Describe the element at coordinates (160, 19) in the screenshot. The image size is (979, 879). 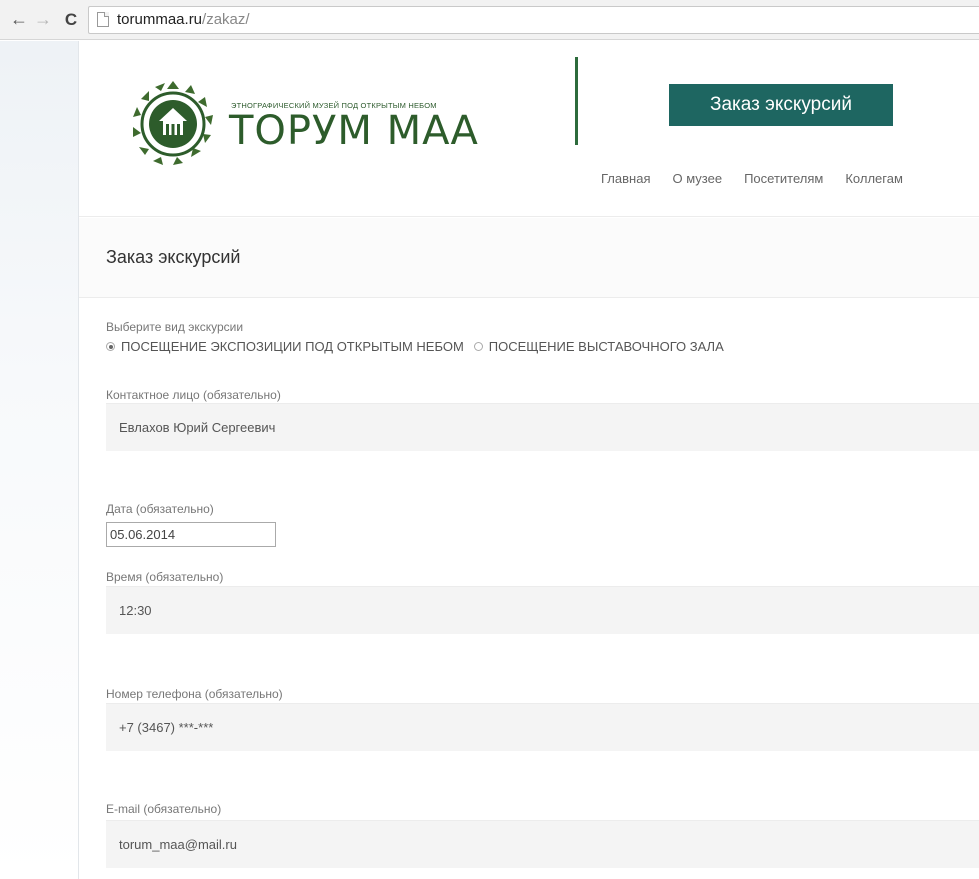
I see `url-host: torummaa.ru` at that location.